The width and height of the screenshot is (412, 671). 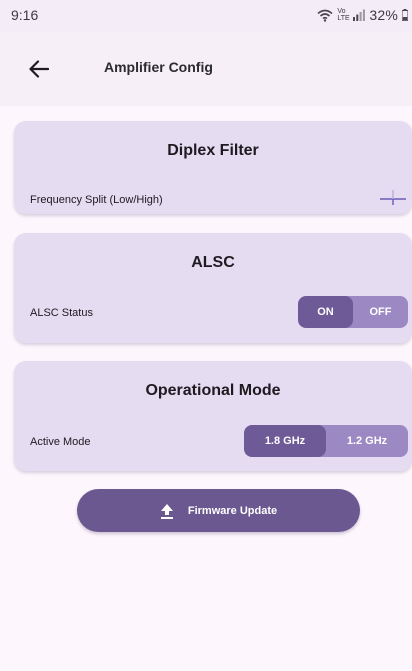 I want to click on battery-icon, so click(x=405, y=15).